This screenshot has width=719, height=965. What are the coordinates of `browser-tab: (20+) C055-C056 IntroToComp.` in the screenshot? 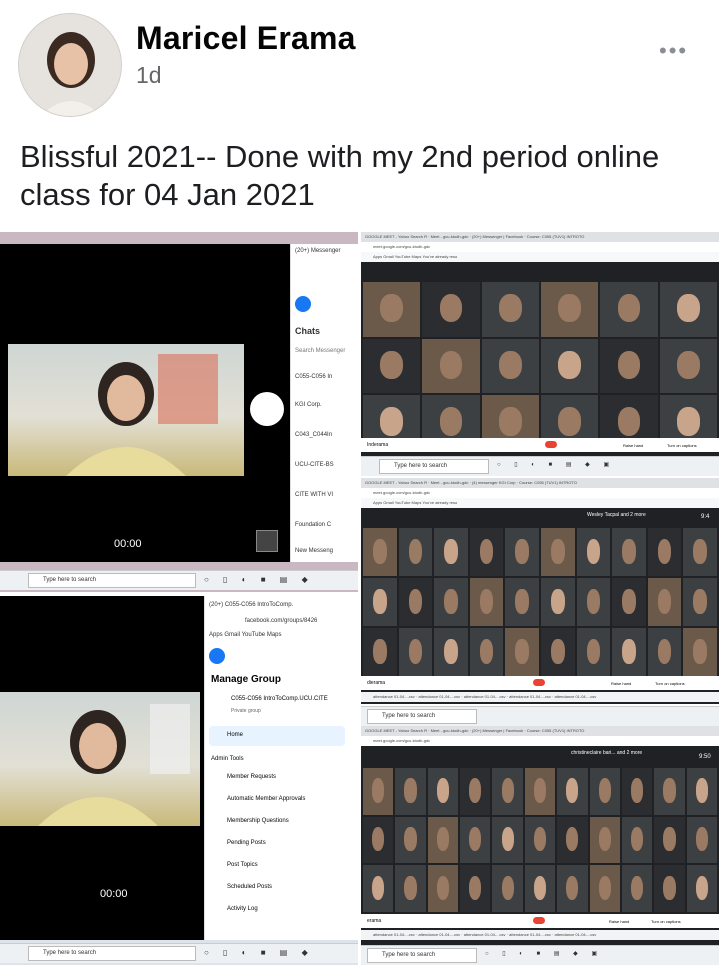 It's located at (251, 605).